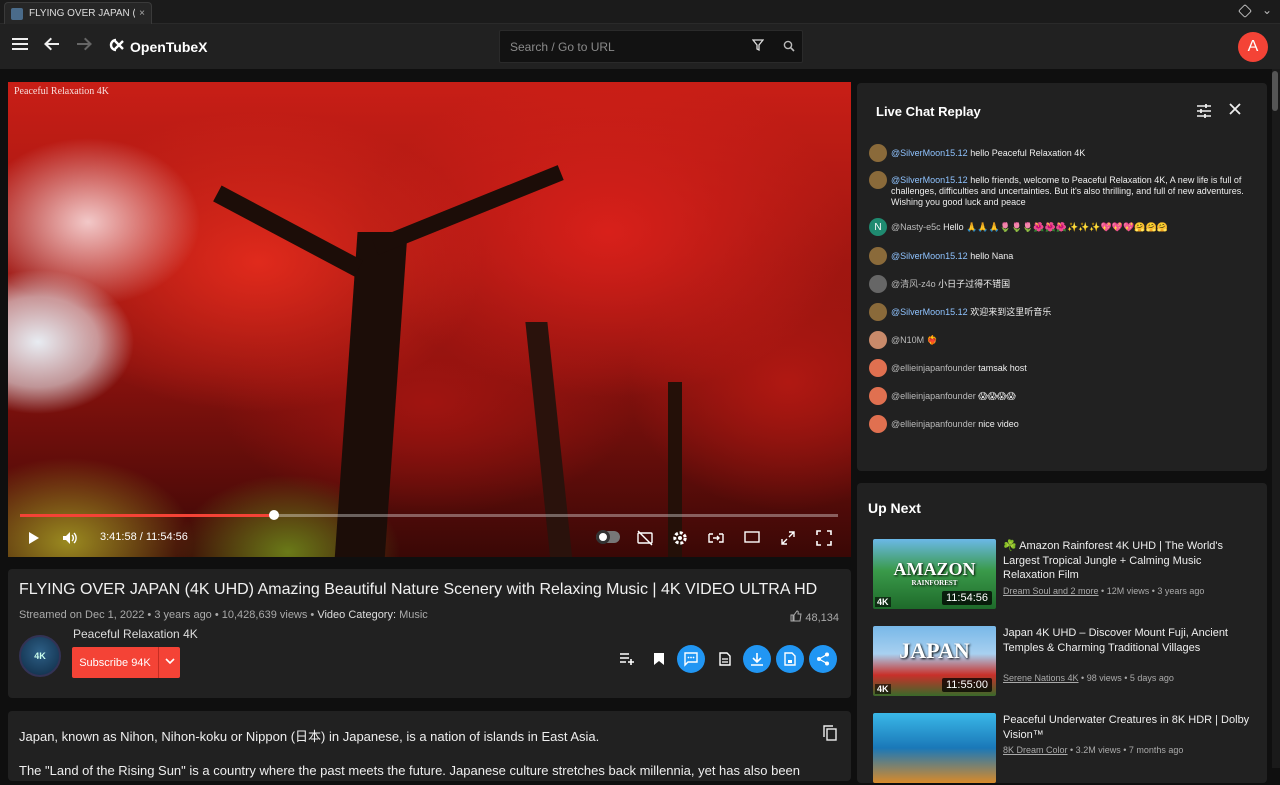 This screenshot has height=785, width=1280. Describe the element at coordinates (913, 284) in the screenshot. I see `chat-username: @清风-z4o` at that location.